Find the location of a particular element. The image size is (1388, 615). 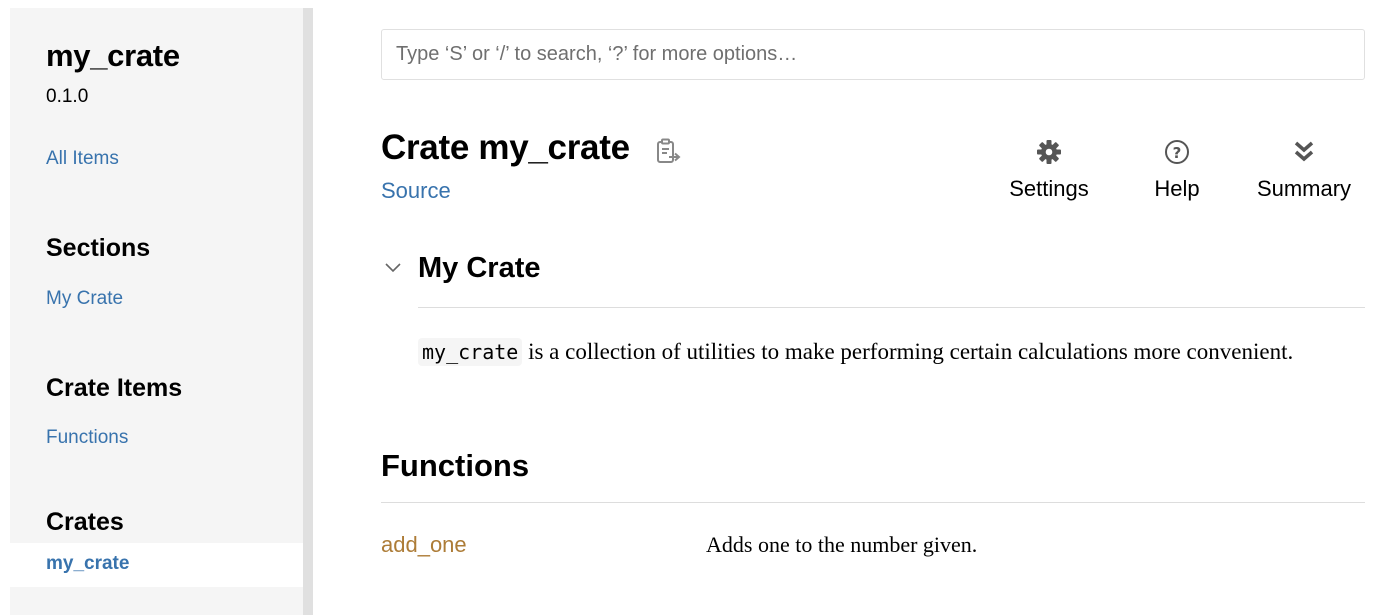

inline-code: my_crate is located at coordinates (470, 352).